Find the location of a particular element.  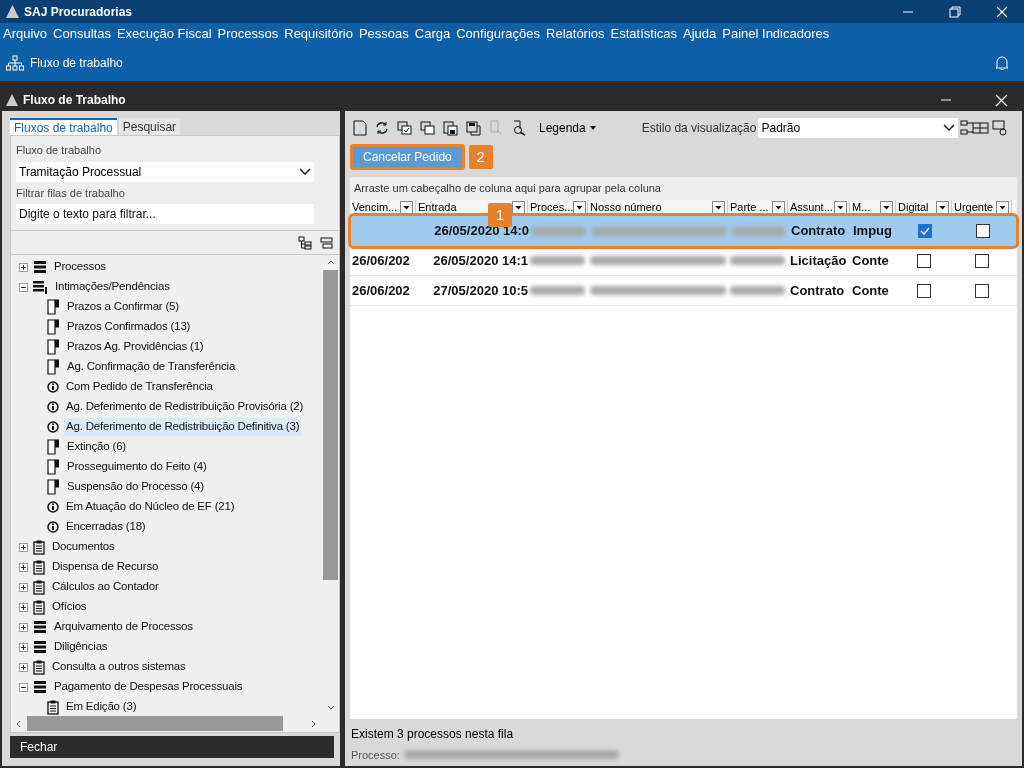

tree-item: Extinção (6) is located at coordinates (96, 447).